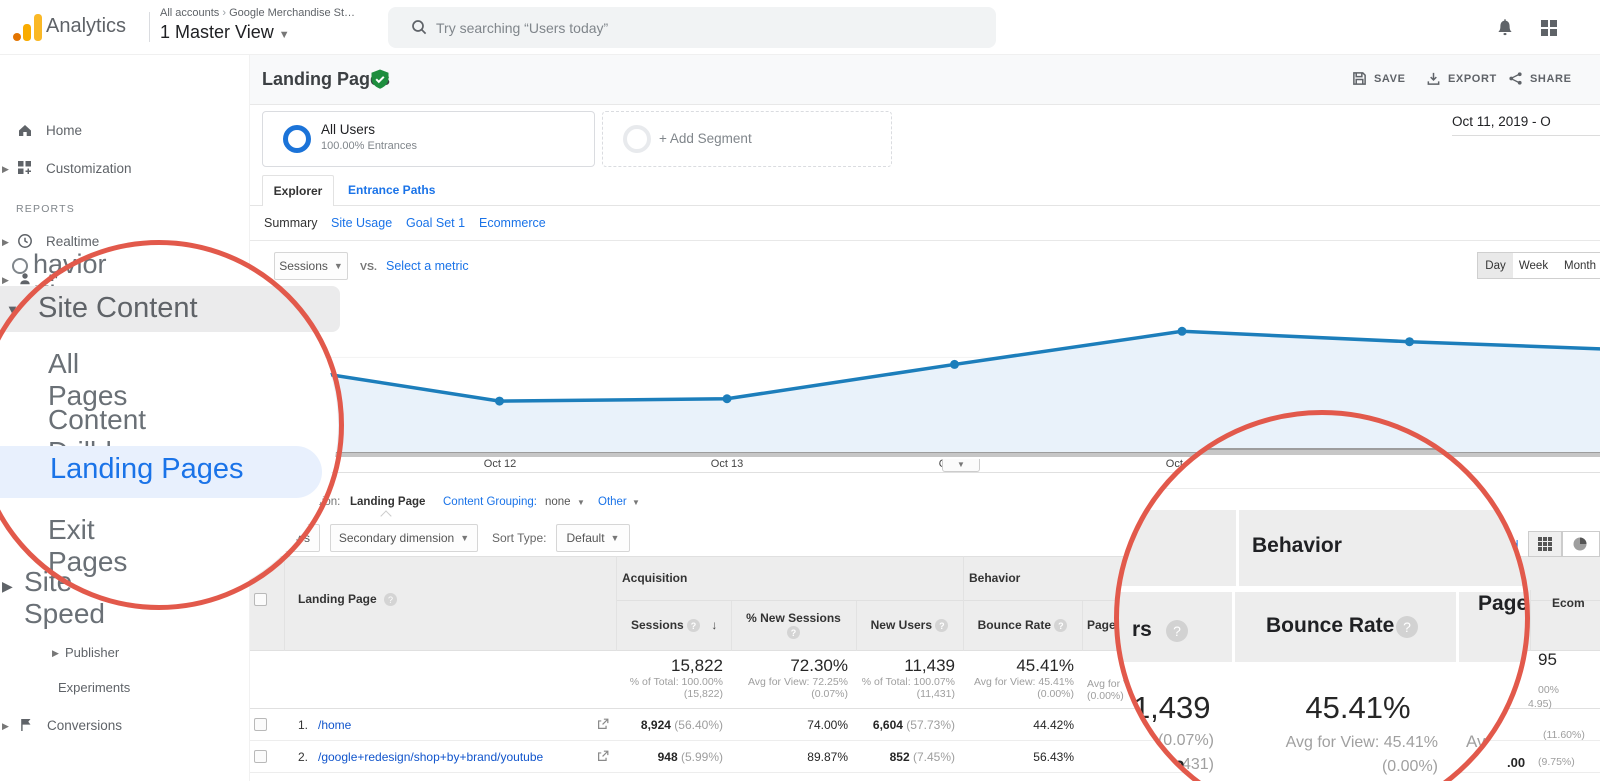 The height and width of the screenshot is (781, 1600). What do you see at coordinates (334, 725) in the screenshot?
I see `landing-page-link: /home` at bounding box center [334, 725].